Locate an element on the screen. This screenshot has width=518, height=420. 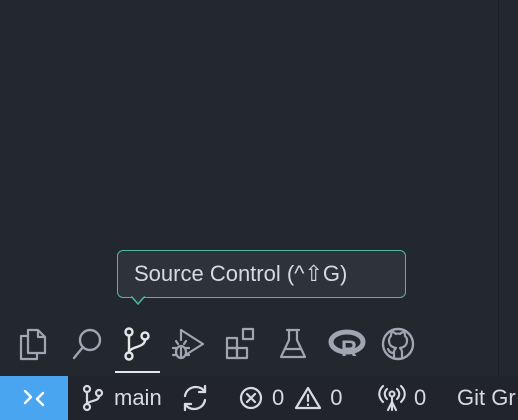
extensions-icon is located at coordinates (240, 343).